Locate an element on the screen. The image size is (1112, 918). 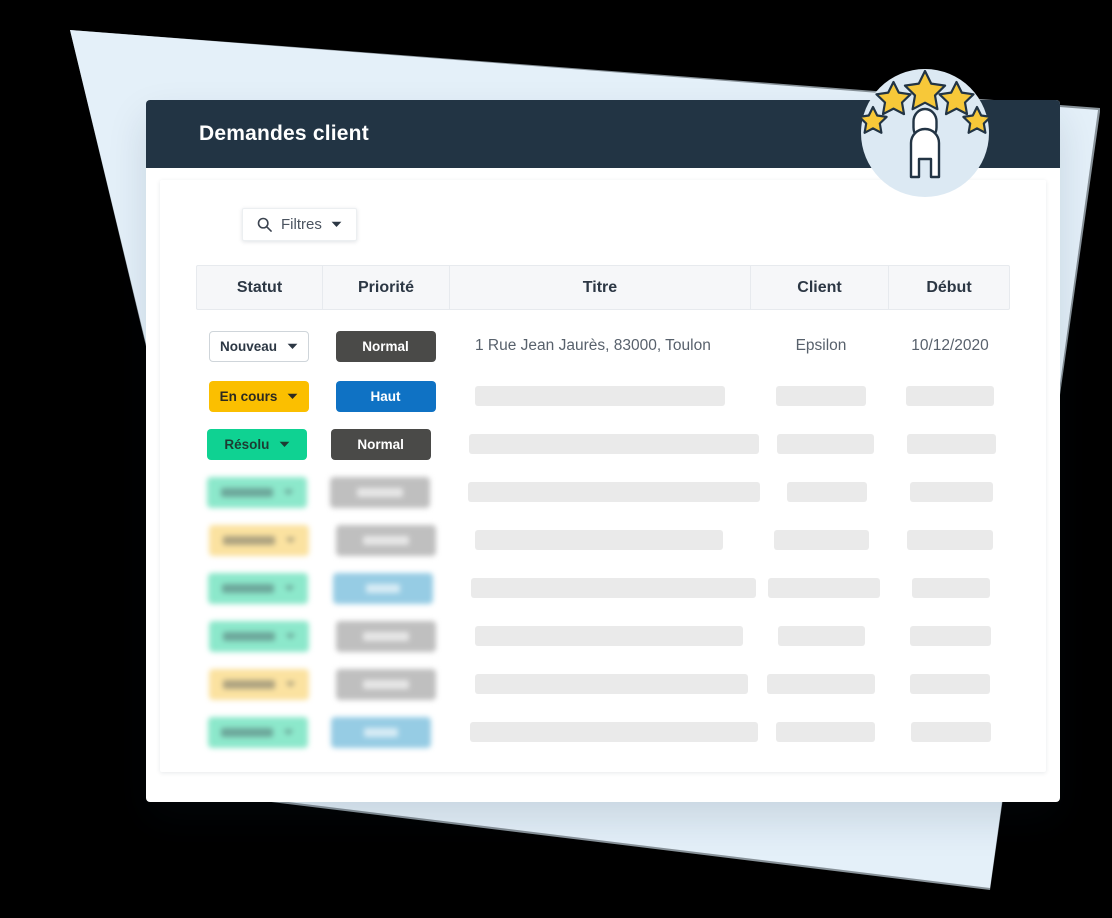
search-icon is located at coordinates (264, 224).